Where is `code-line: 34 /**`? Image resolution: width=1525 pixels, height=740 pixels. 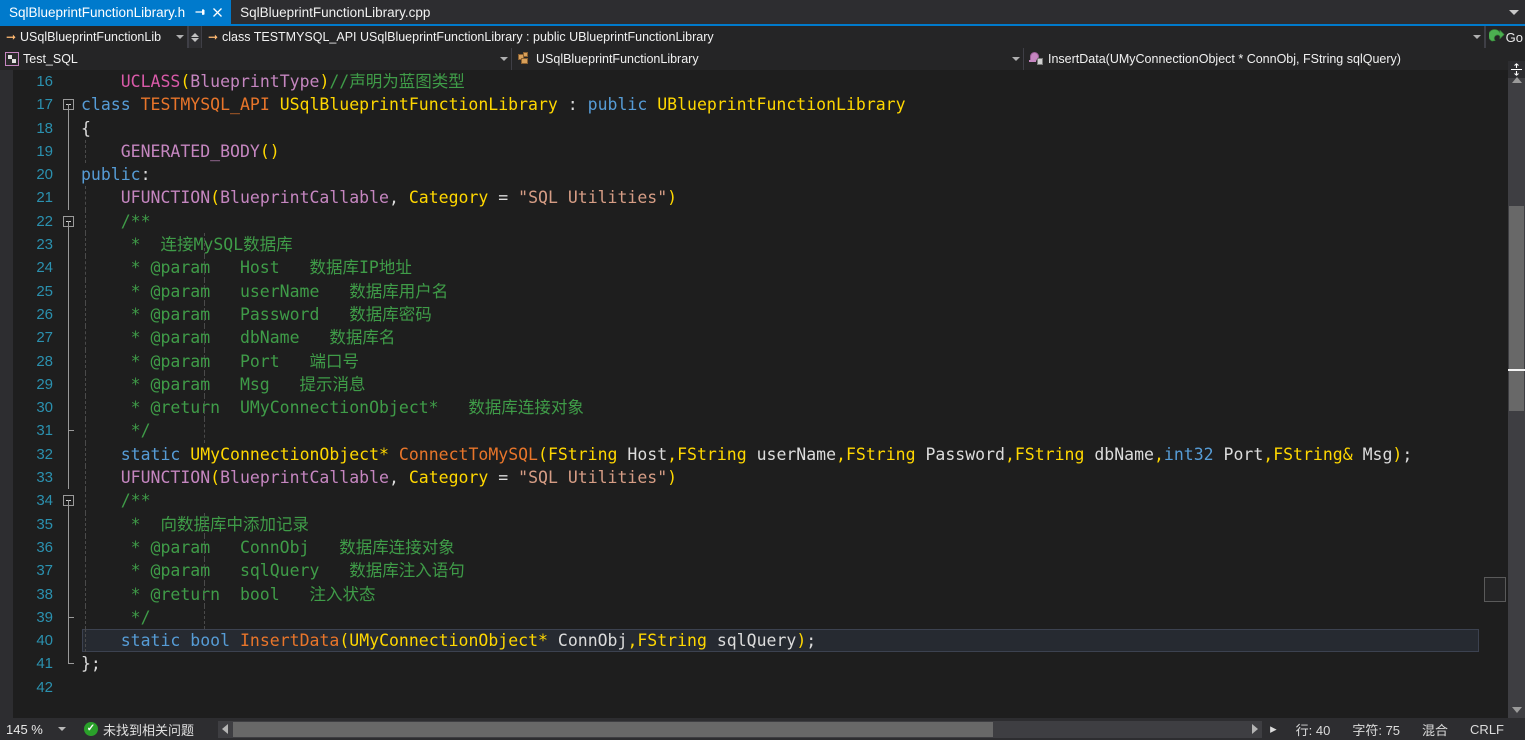 code-line: 34 /** is located at coordinates (748, 501).